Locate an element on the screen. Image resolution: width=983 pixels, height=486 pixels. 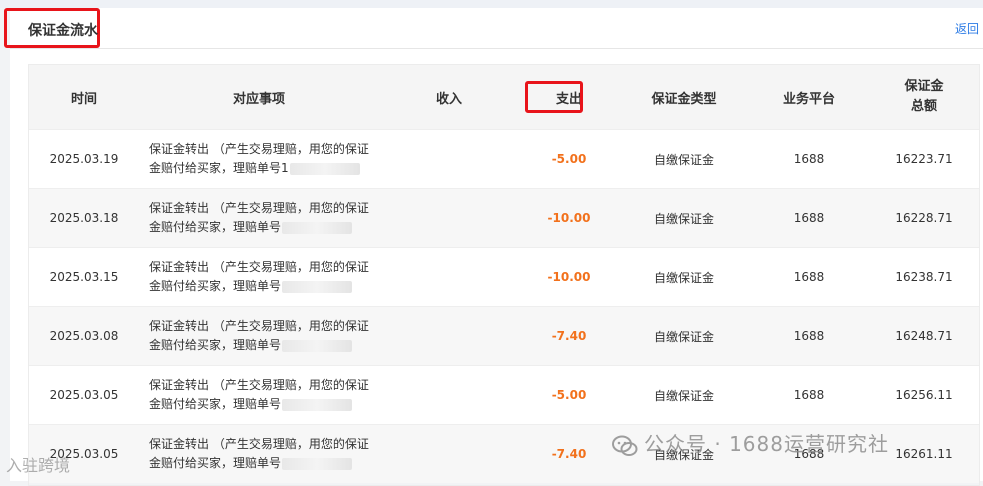
watermark-left: 入驻跨境 is located at coordinates (38, 464).